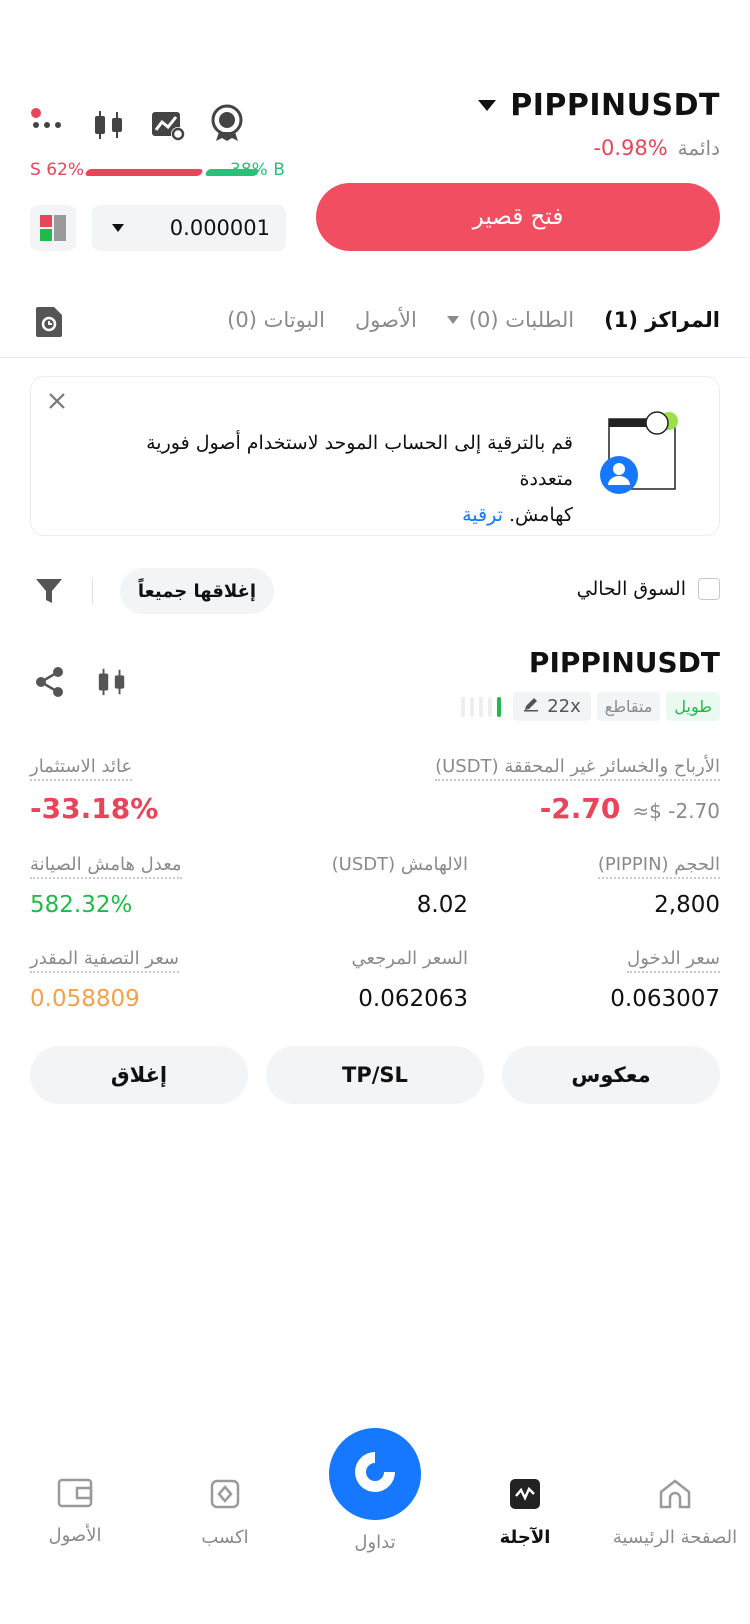 This screenshot has width=750, height=1624. I want to click on earn-icon, so click(225, 1496).